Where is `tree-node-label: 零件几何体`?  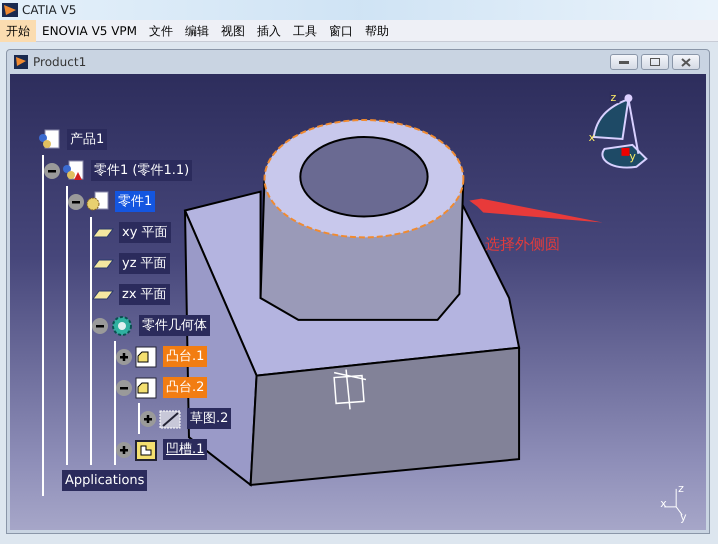 tree-node-label: 零件几何体 is located at coordinates (174, 325).